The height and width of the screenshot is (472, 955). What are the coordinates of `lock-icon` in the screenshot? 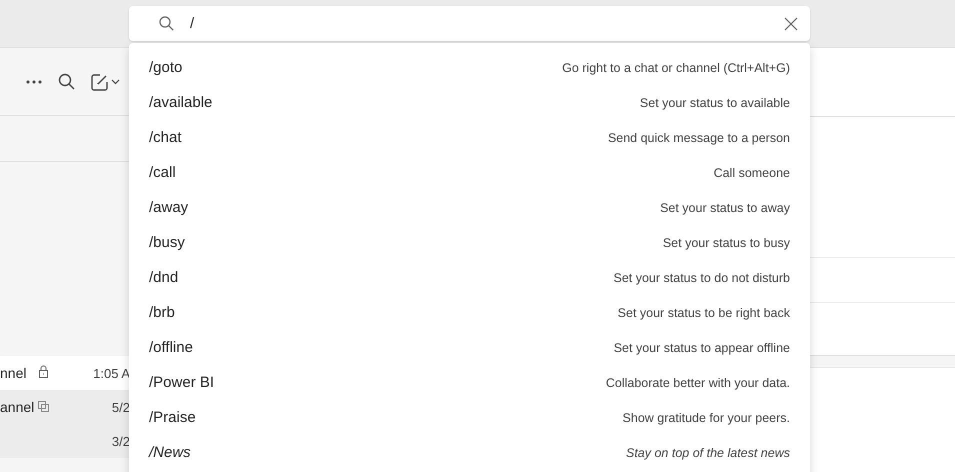 It's located at (43, 371).